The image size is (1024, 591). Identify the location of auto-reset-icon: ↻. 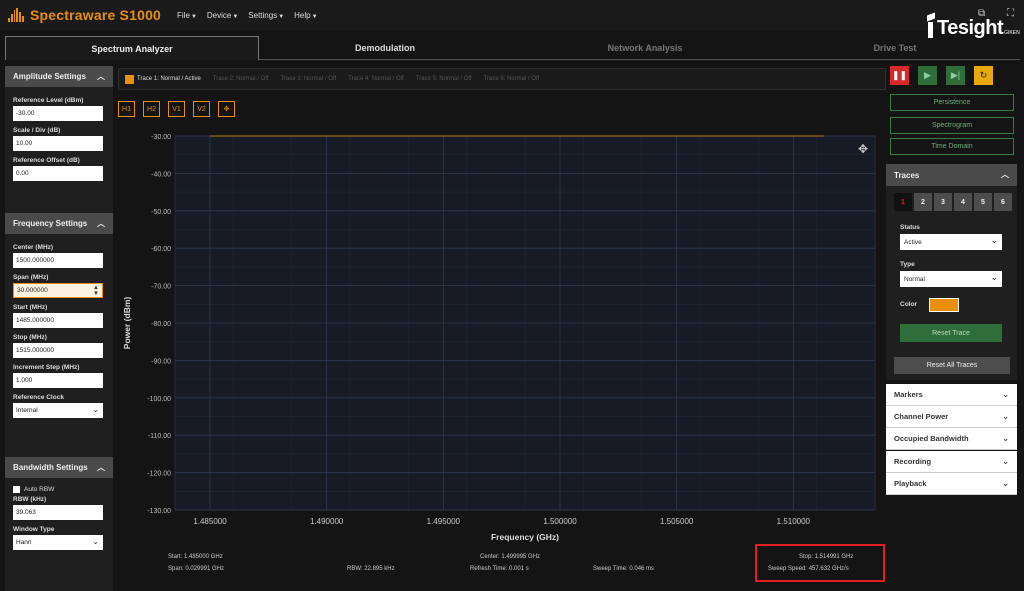
(983, 75).